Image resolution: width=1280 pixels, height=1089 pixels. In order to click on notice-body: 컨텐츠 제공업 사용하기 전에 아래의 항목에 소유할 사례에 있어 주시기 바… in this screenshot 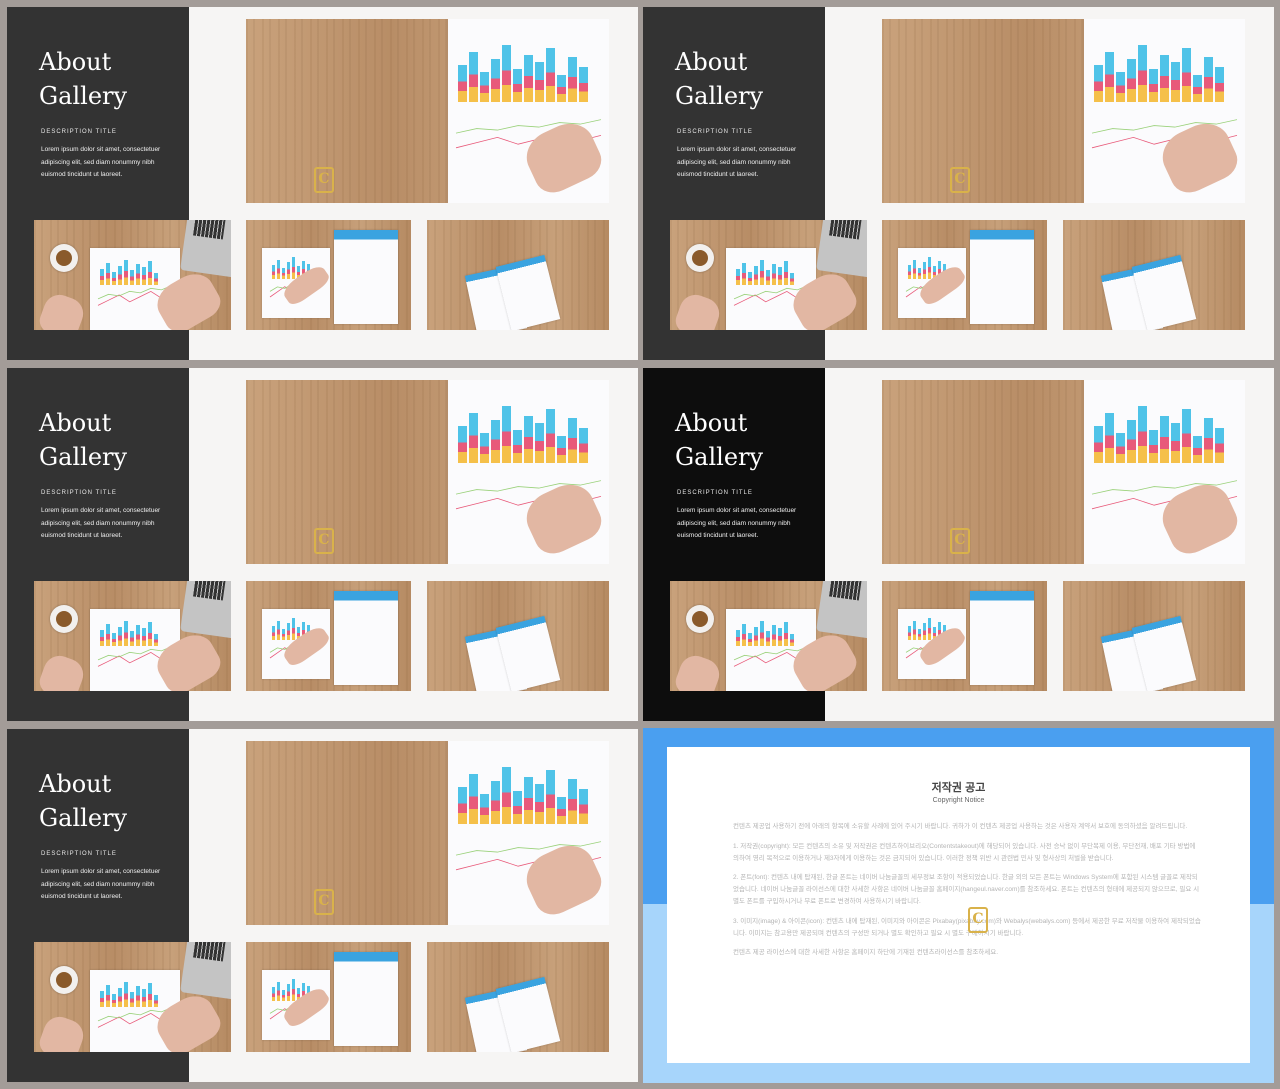, I will do `click(968, 894)`.